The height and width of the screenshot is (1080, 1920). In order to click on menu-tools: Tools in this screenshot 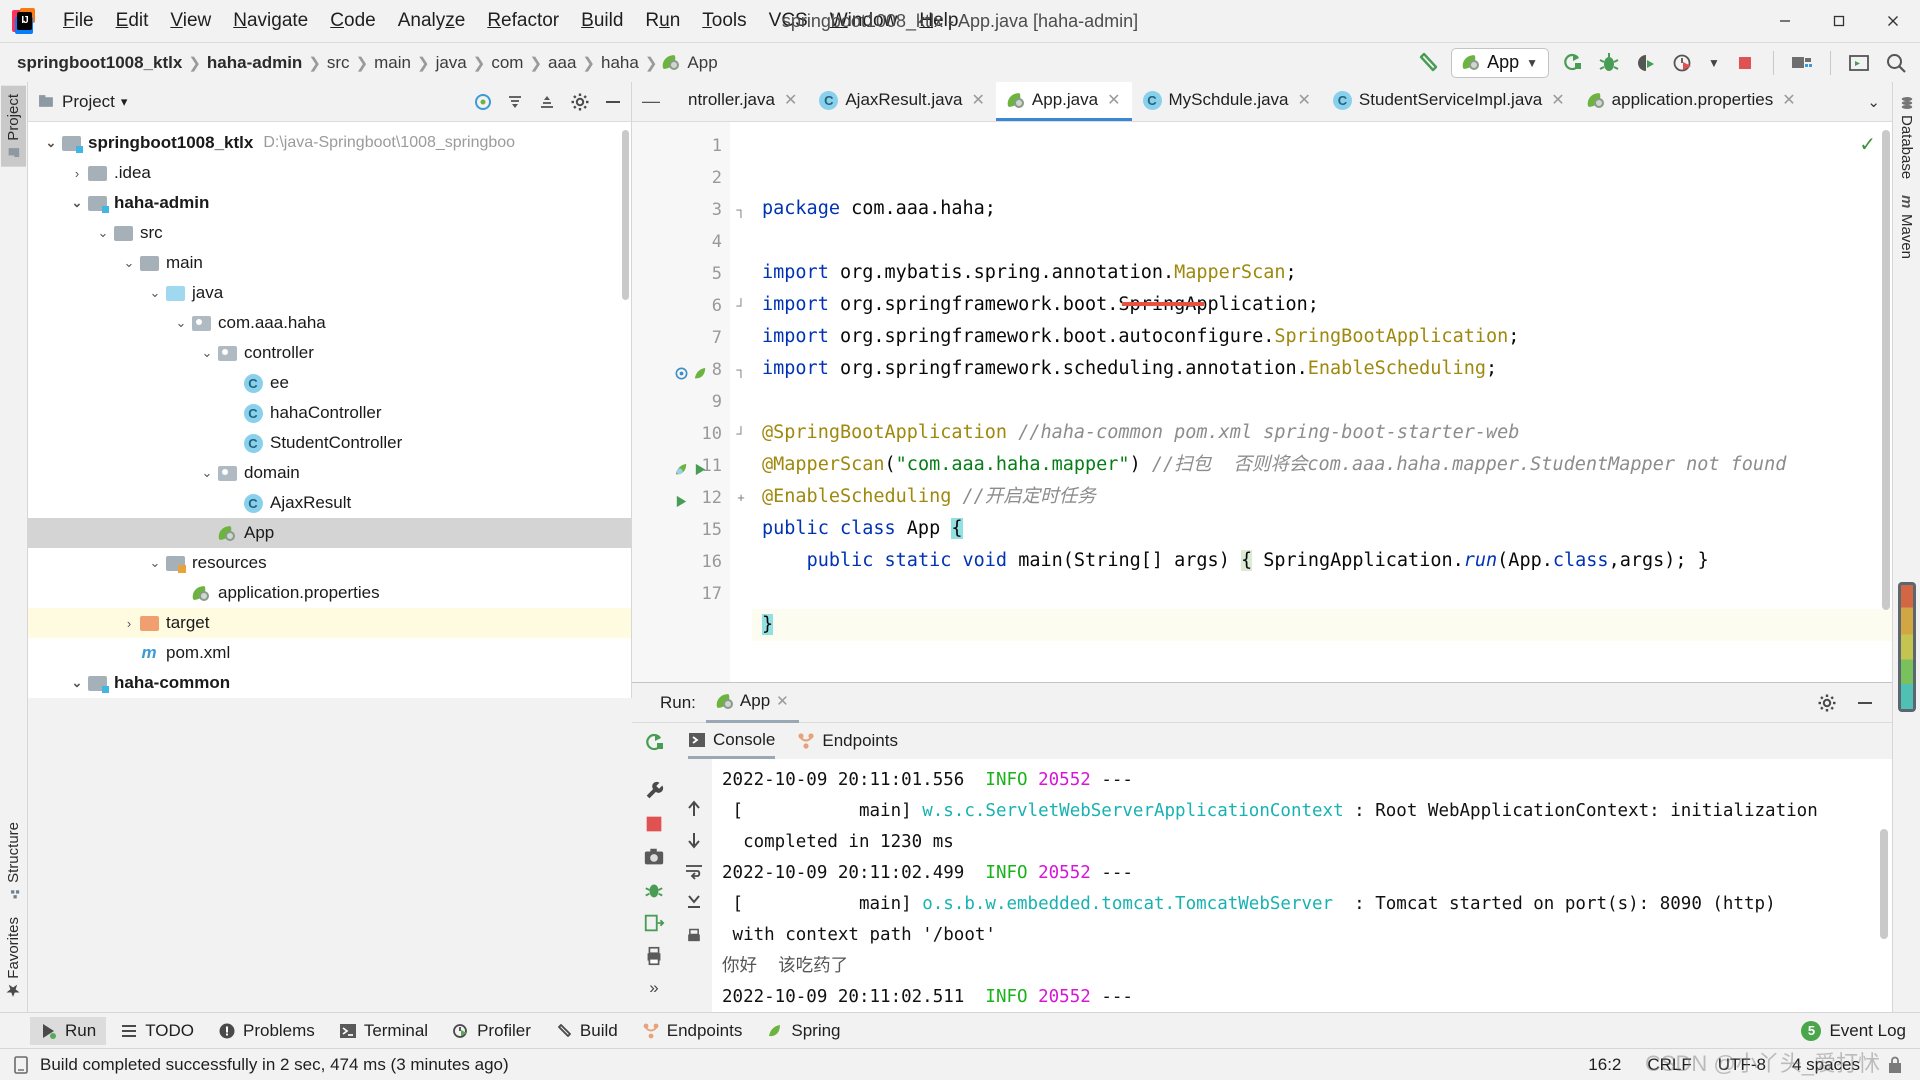, I will do `click(724, 21)`.